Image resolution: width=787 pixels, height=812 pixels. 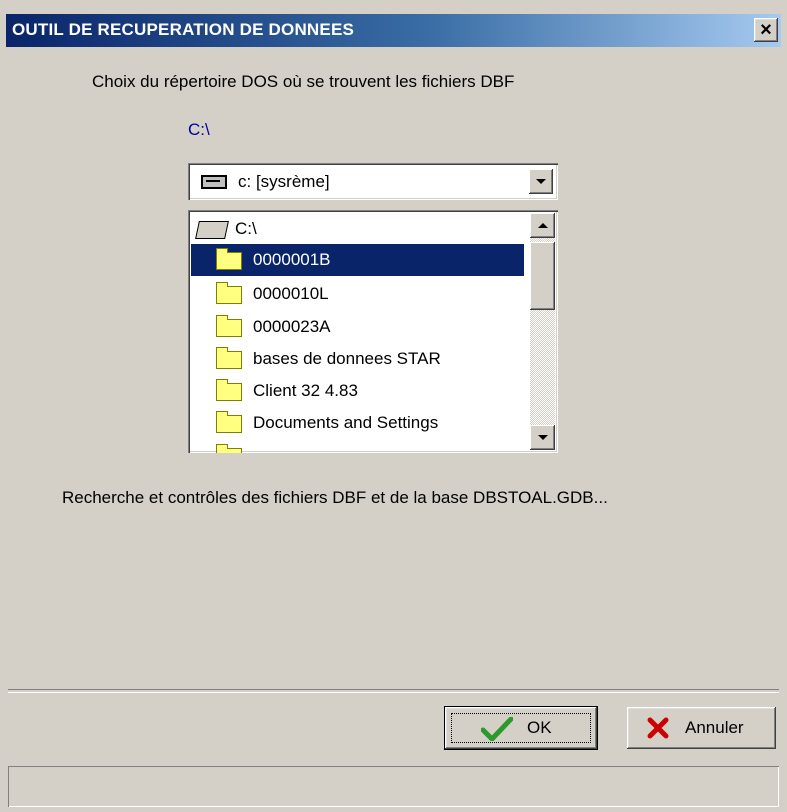 What do you see at coordinates (214, 182) in the screenshot?
I see `drive-icon` at bounding box center [214, 182].